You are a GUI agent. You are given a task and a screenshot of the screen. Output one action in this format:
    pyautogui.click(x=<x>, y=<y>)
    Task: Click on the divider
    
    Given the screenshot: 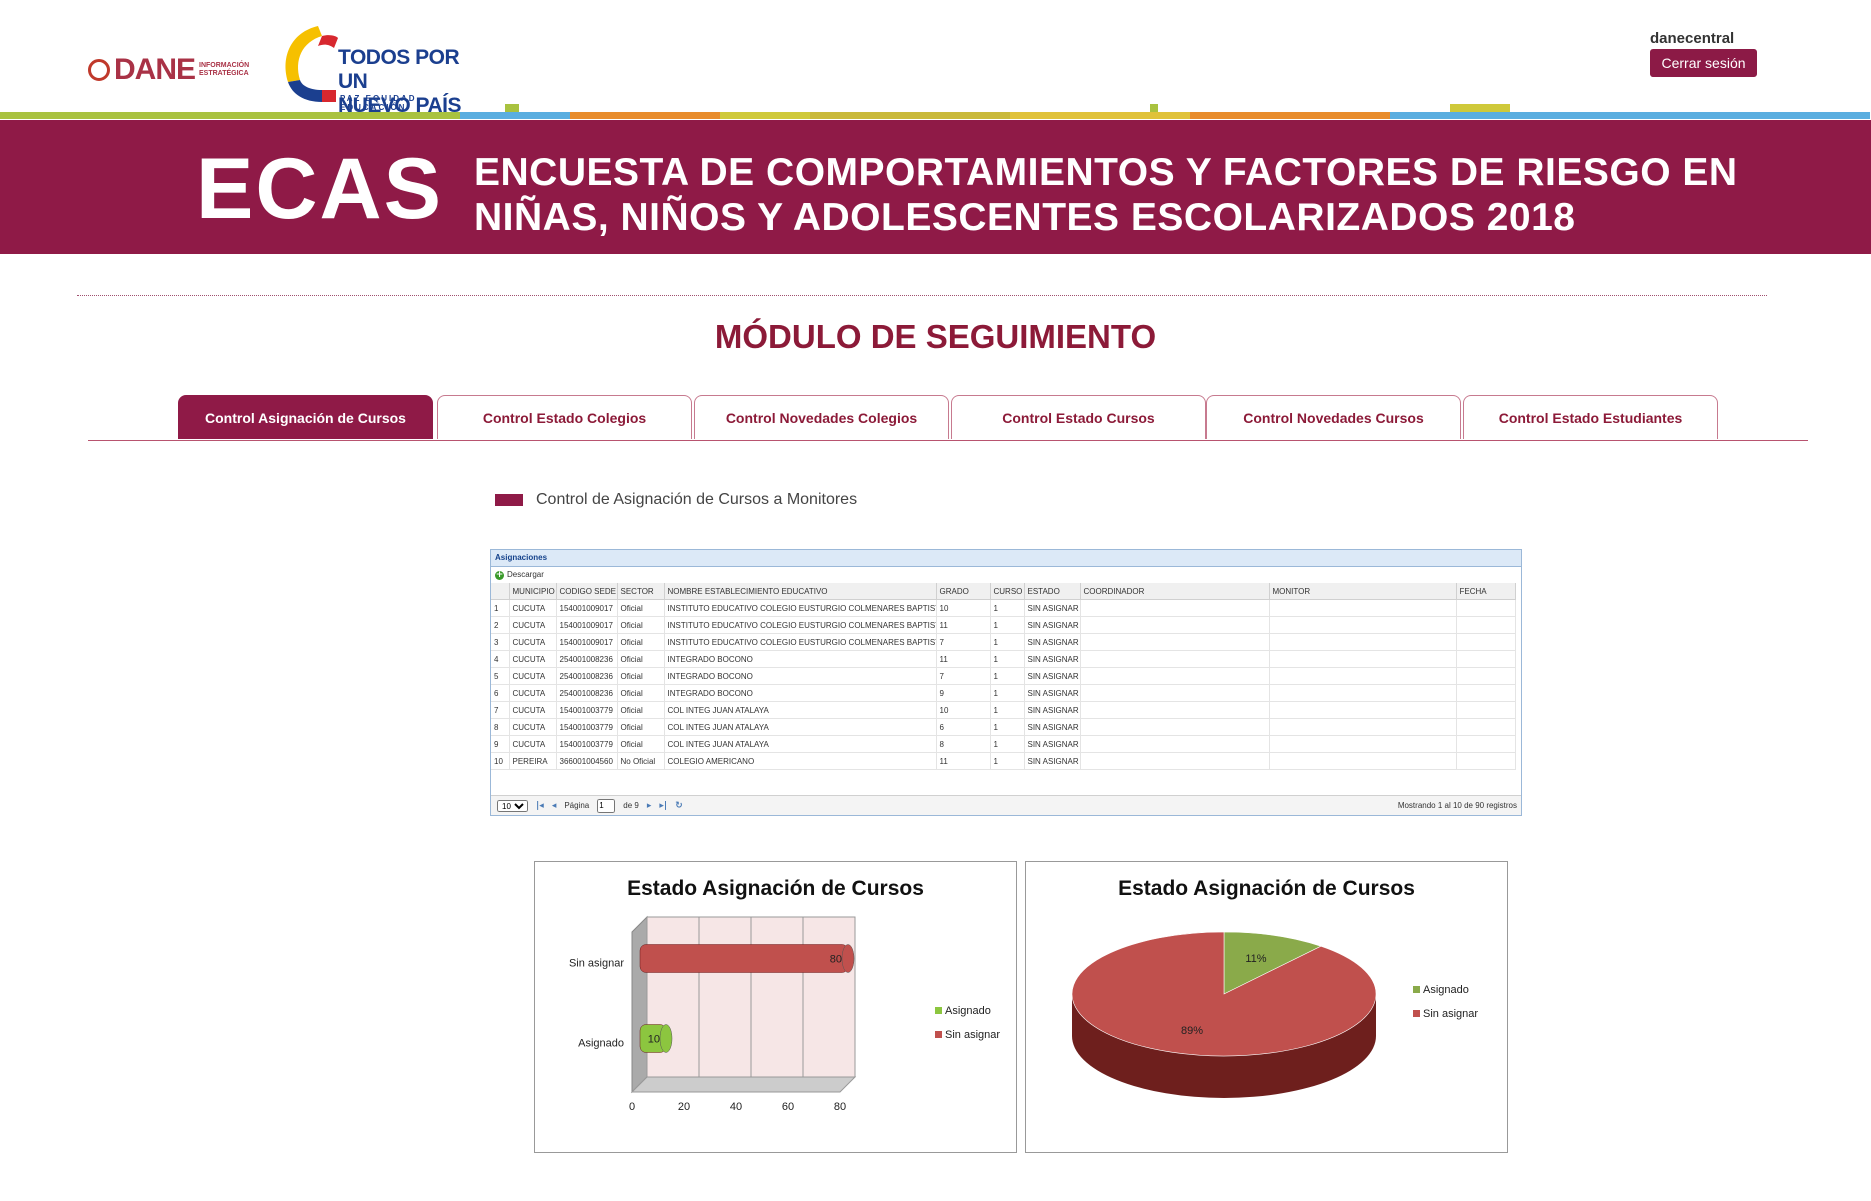 What is the action you would take?
    pyautogui.click(x=922, y=295)
    